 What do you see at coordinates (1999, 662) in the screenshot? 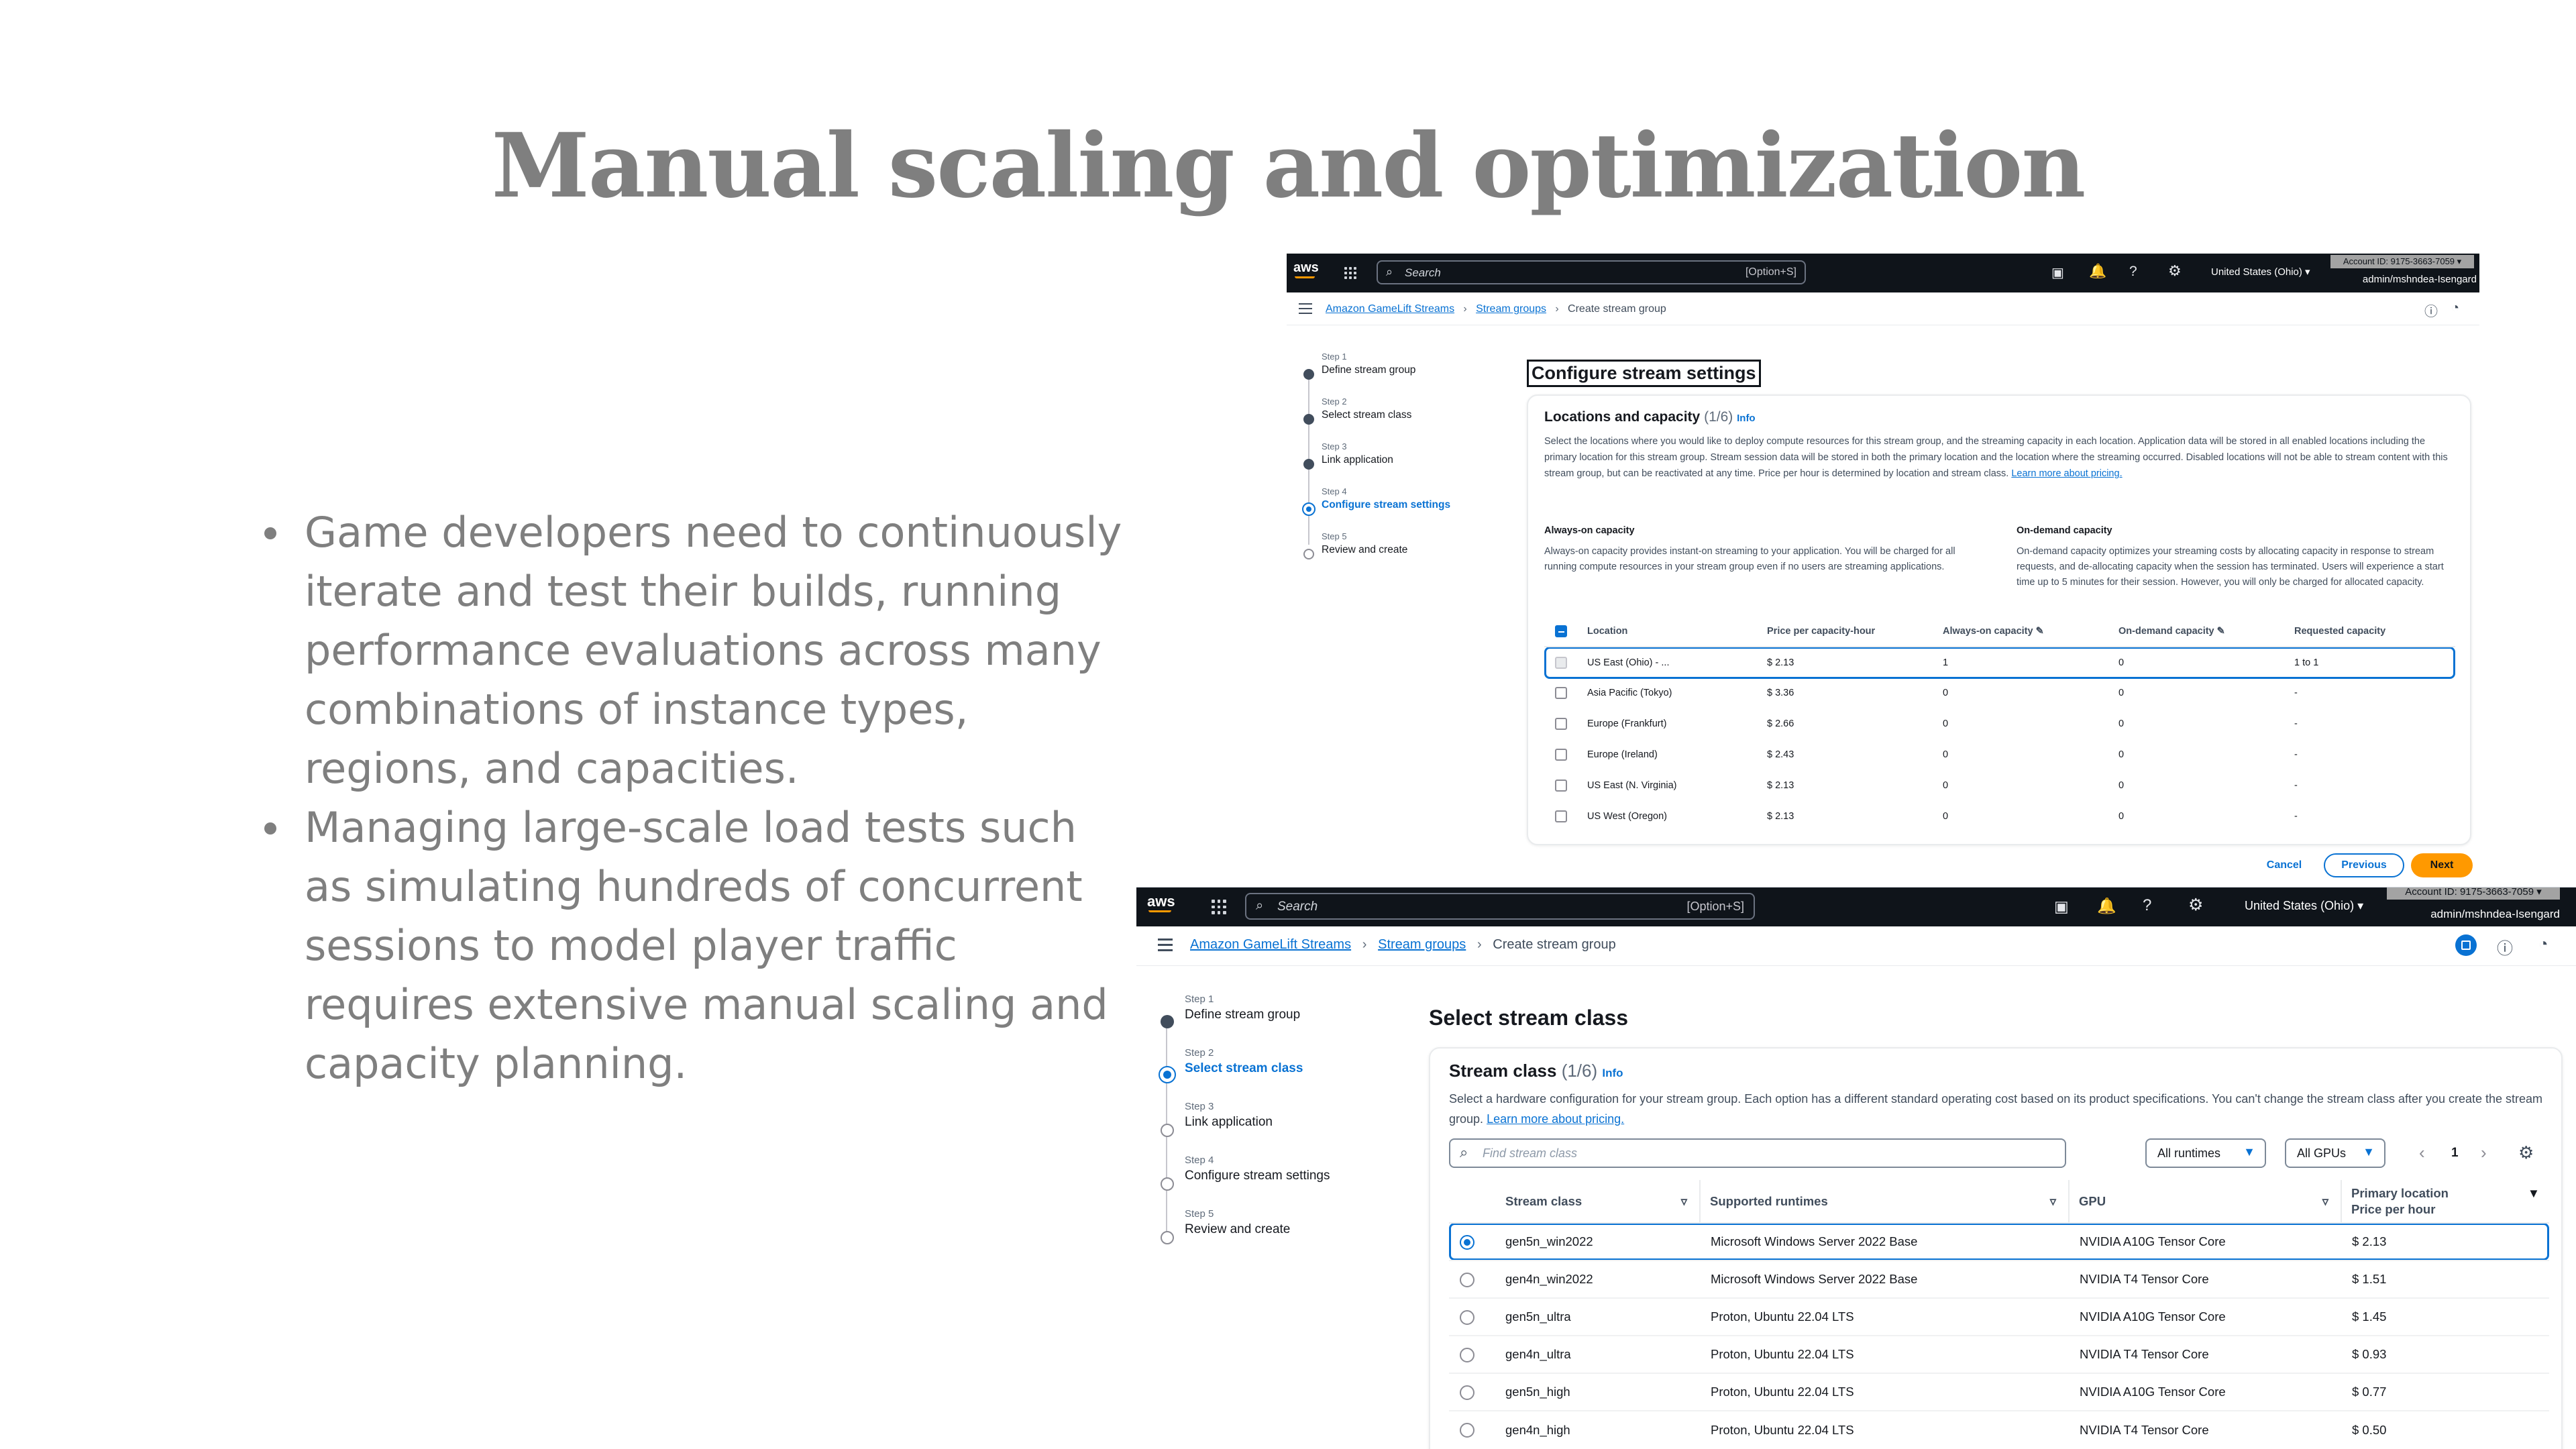
I see `table-row: US East (Ohio) - ... $ 2.13 1 0 1 to 1` at bounding box center [1999, 662].